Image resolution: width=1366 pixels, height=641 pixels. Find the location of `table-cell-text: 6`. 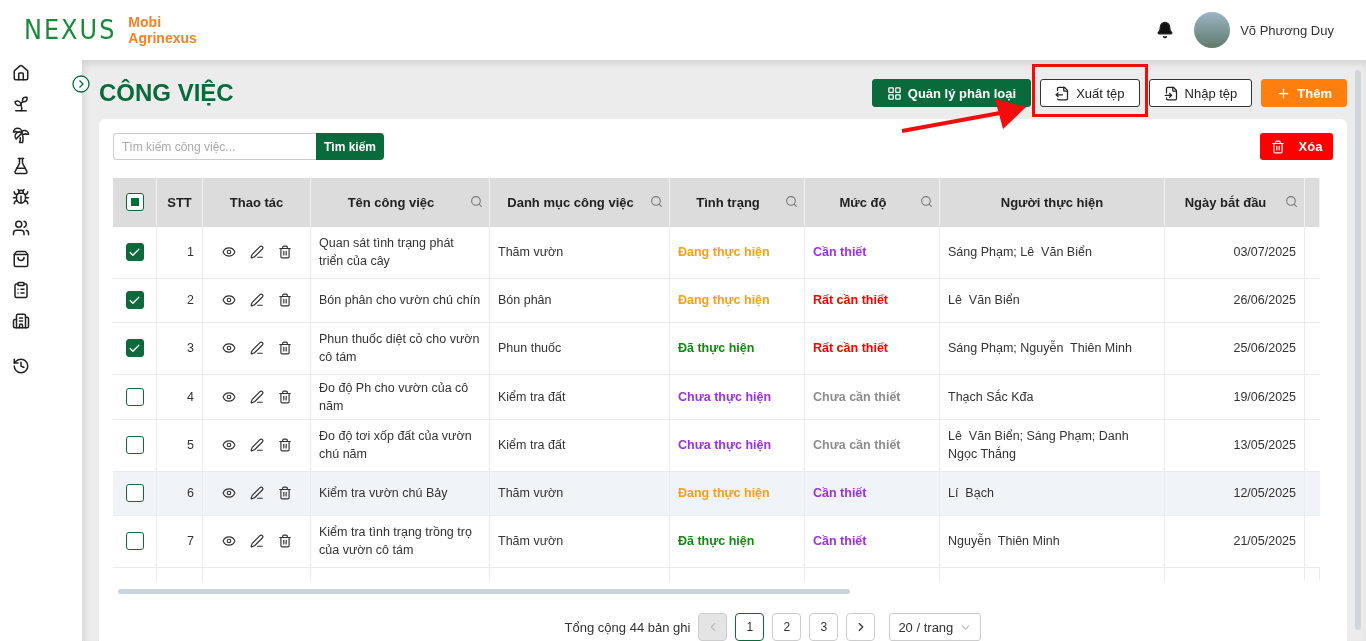

table-cell-text: 6 is located at coordinates (190, 494).